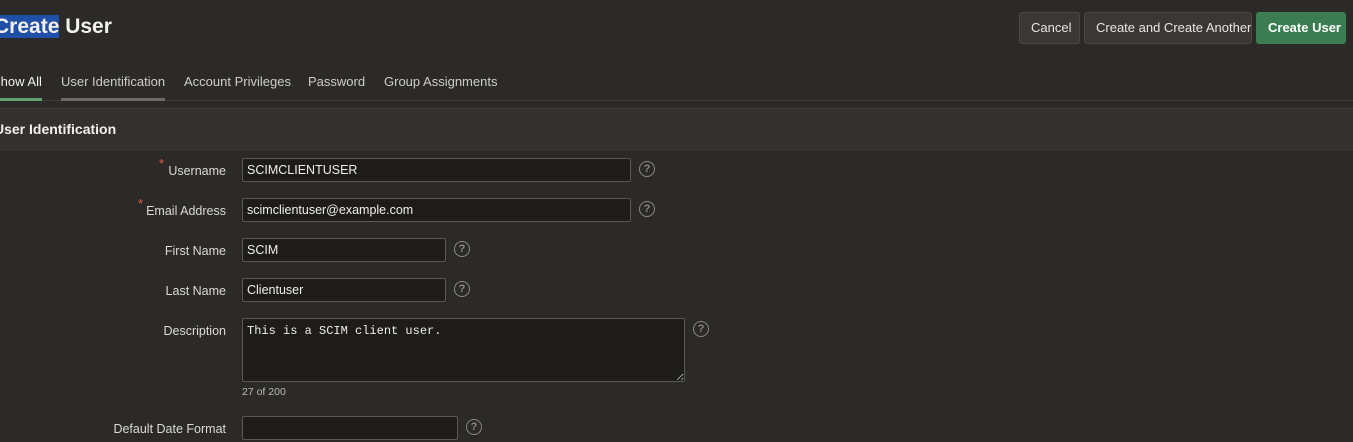 This screenshot has width=1353, height=442. Describe the element at coordinates (440, 86) in the screenshot. I see `tab-group-assignments: Group Assignments` at that location.